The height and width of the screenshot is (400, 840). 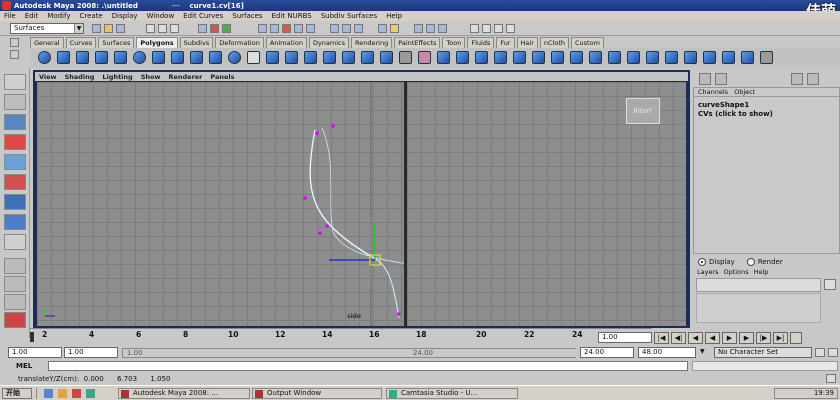 I want to click on extract-icon, so click(x=310, y=57).